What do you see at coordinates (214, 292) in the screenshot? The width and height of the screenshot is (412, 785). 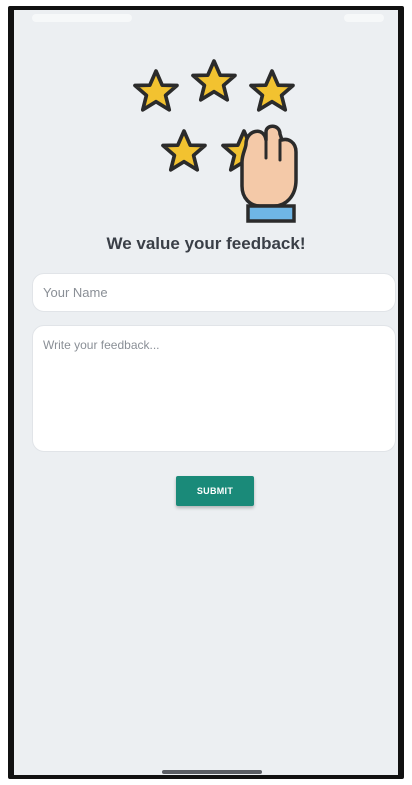 I see `name-input` at bounding box center [214, 292].